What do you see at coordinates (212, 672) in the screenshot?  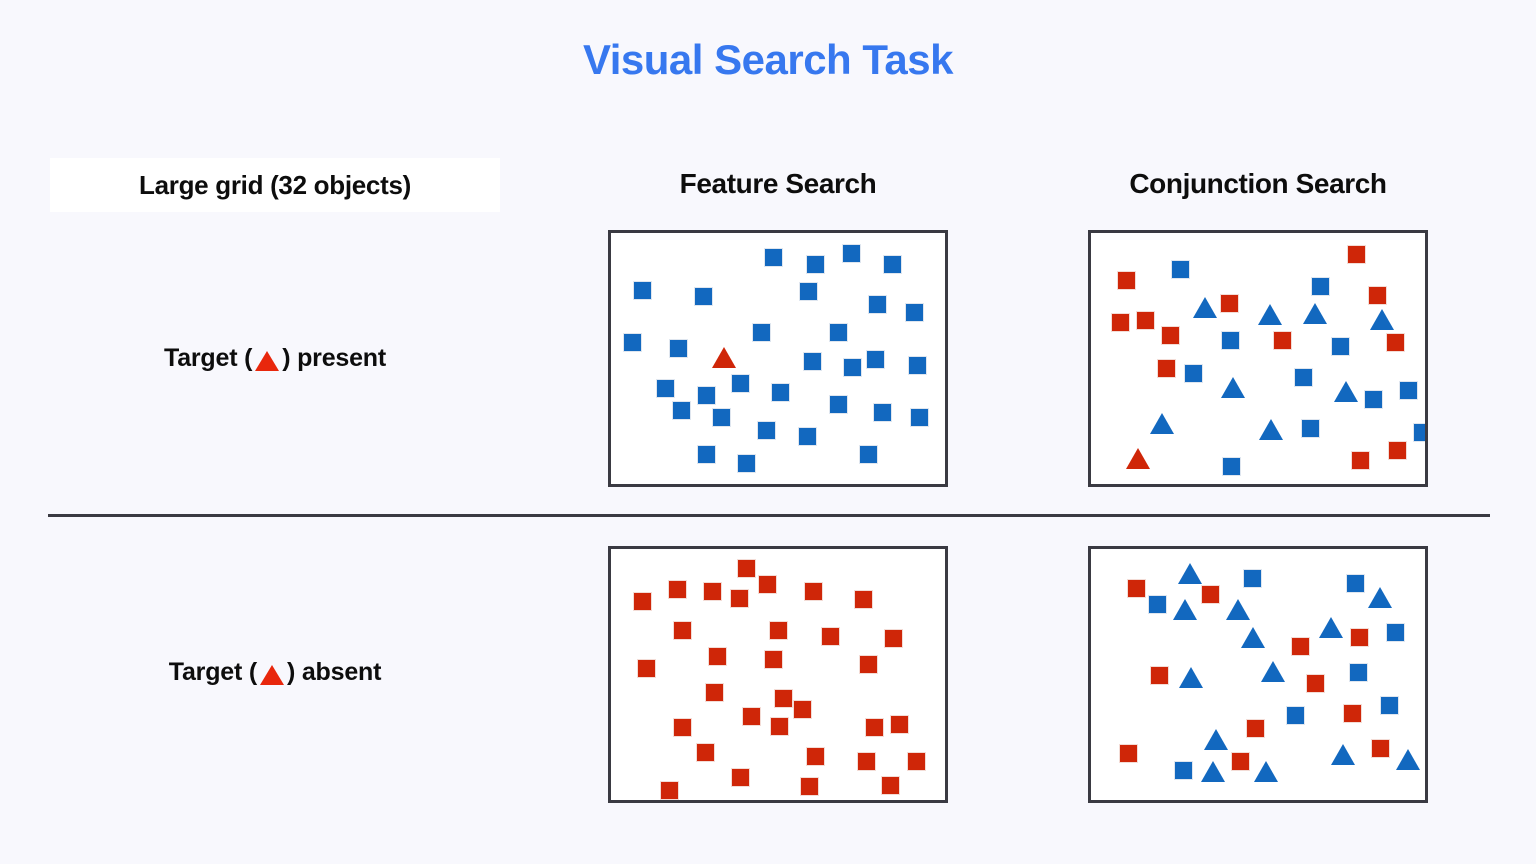 I see `row-label-absent-prefix: Target (` at bounding box center [212, 672].